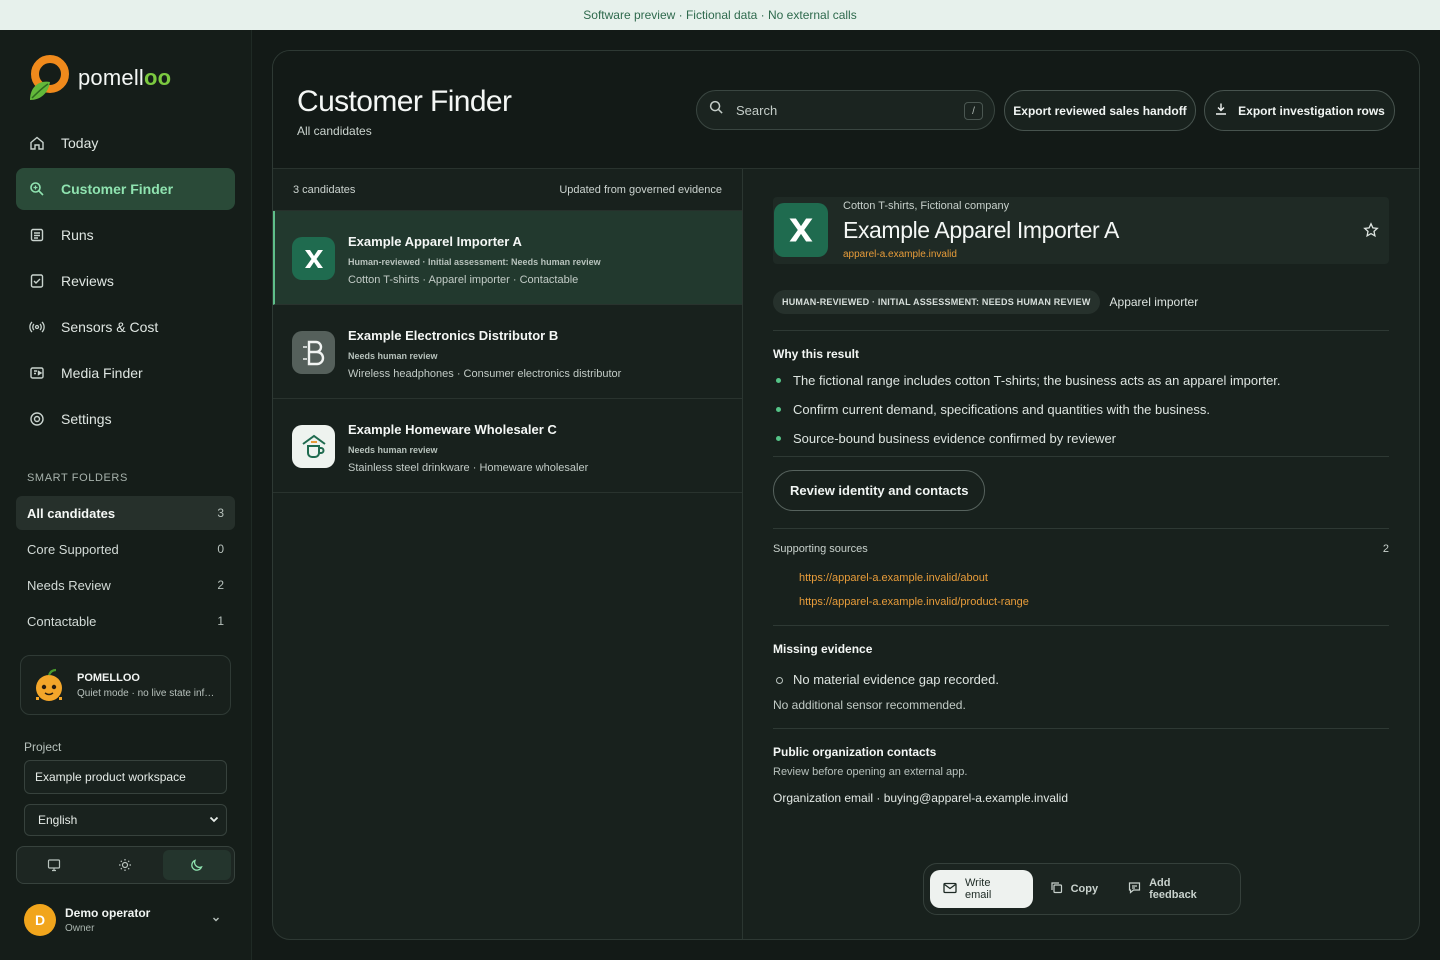 The height and width of the screenshot is (960, 1440). I want to click on folder-label: Core Supported, so click(73, 549).